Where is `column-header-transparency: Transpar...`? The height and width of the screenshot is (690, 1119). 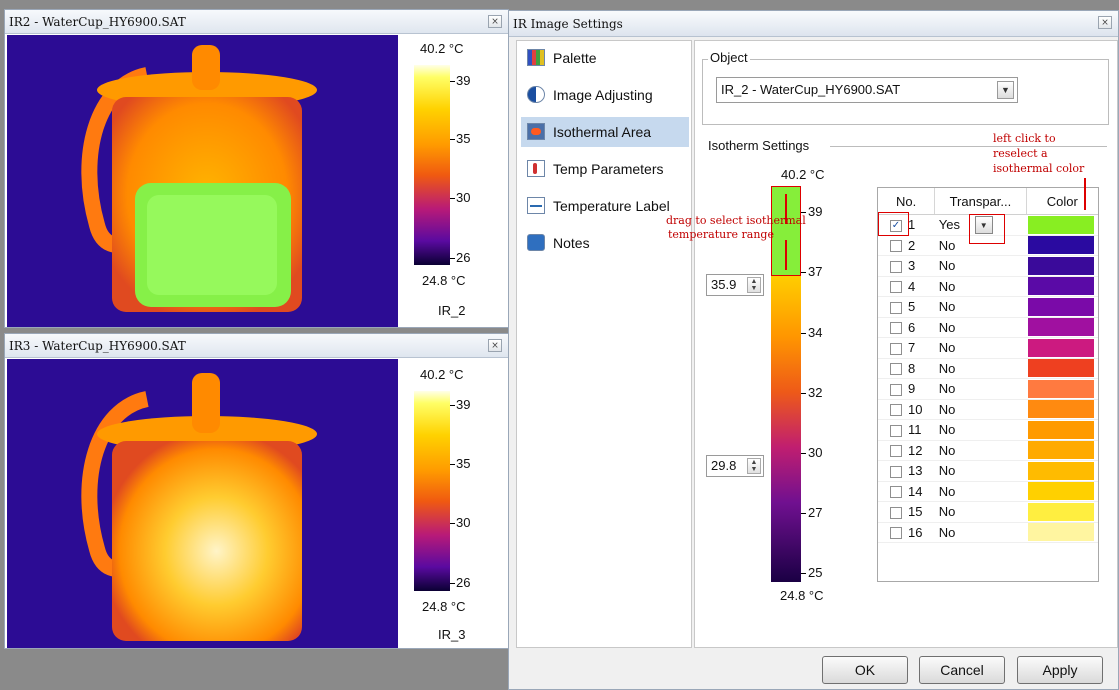
column-header-transparency: Transpar... is located at coordinates (980, 201).